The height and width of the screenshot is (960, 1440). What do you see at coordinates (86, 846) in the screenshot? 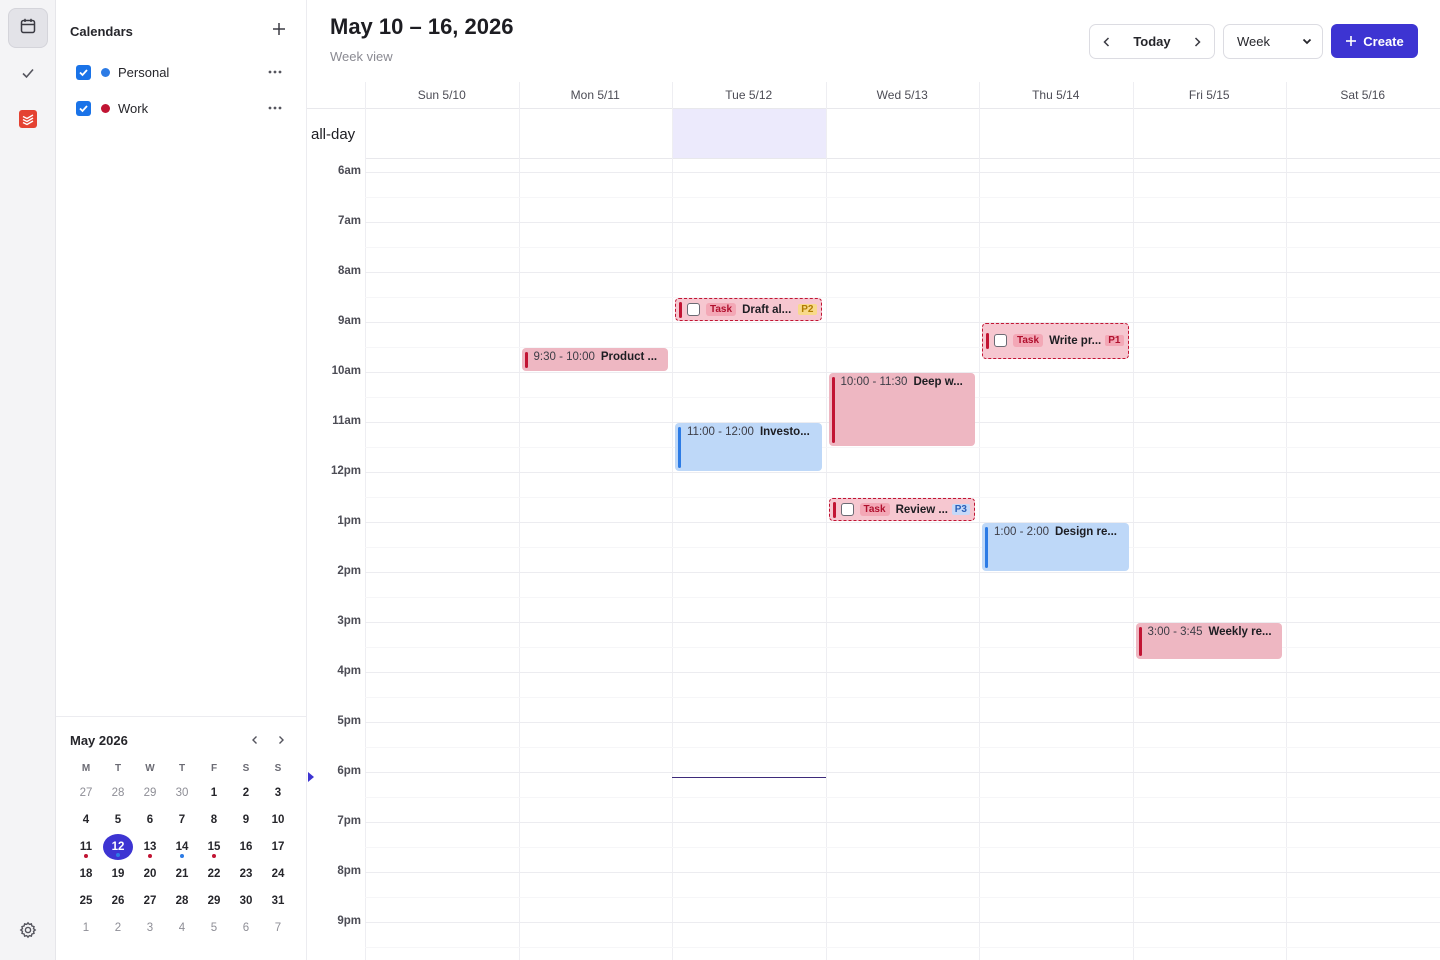
I see `mini-day: 11` at bounding box center [86, 846].